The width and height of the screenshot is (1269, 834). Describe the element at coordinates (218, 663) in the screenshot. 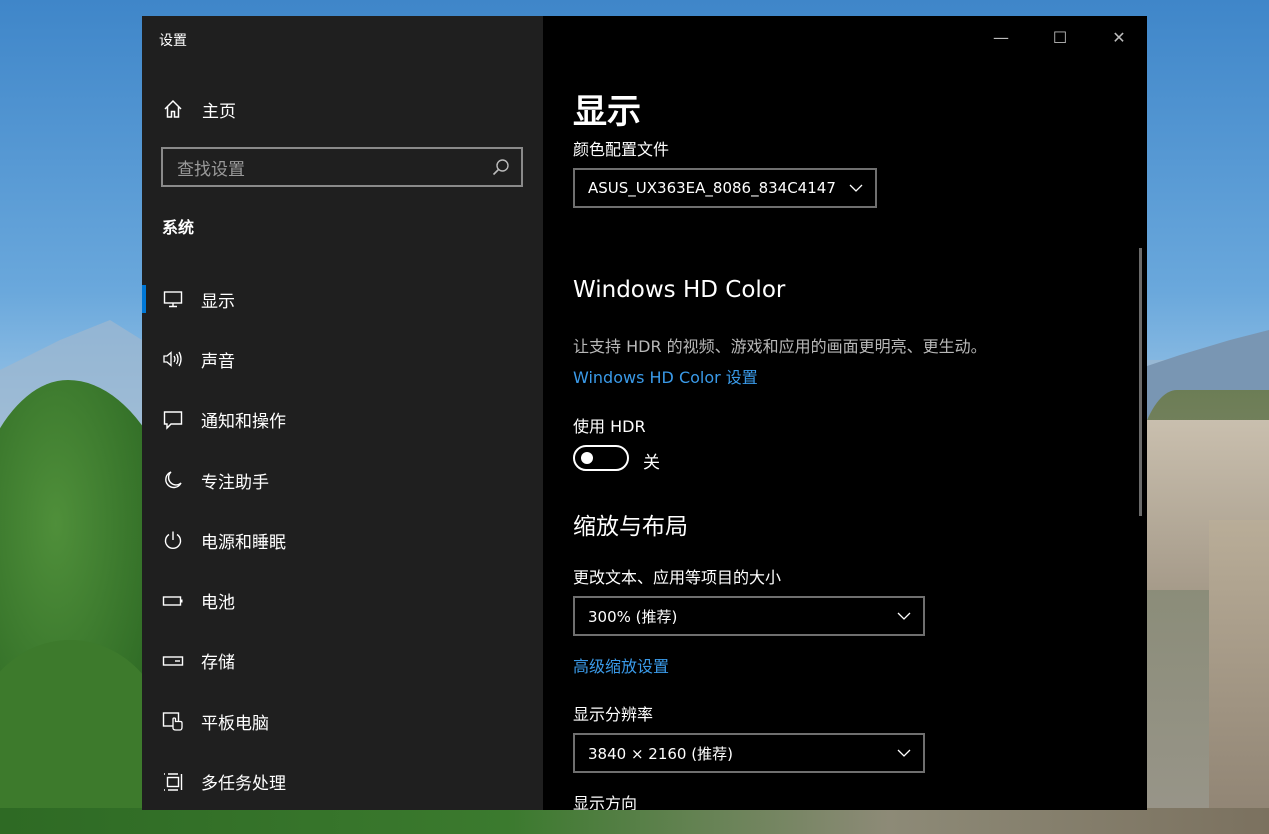

I see `sidebar-item-label: 存储` at that location.